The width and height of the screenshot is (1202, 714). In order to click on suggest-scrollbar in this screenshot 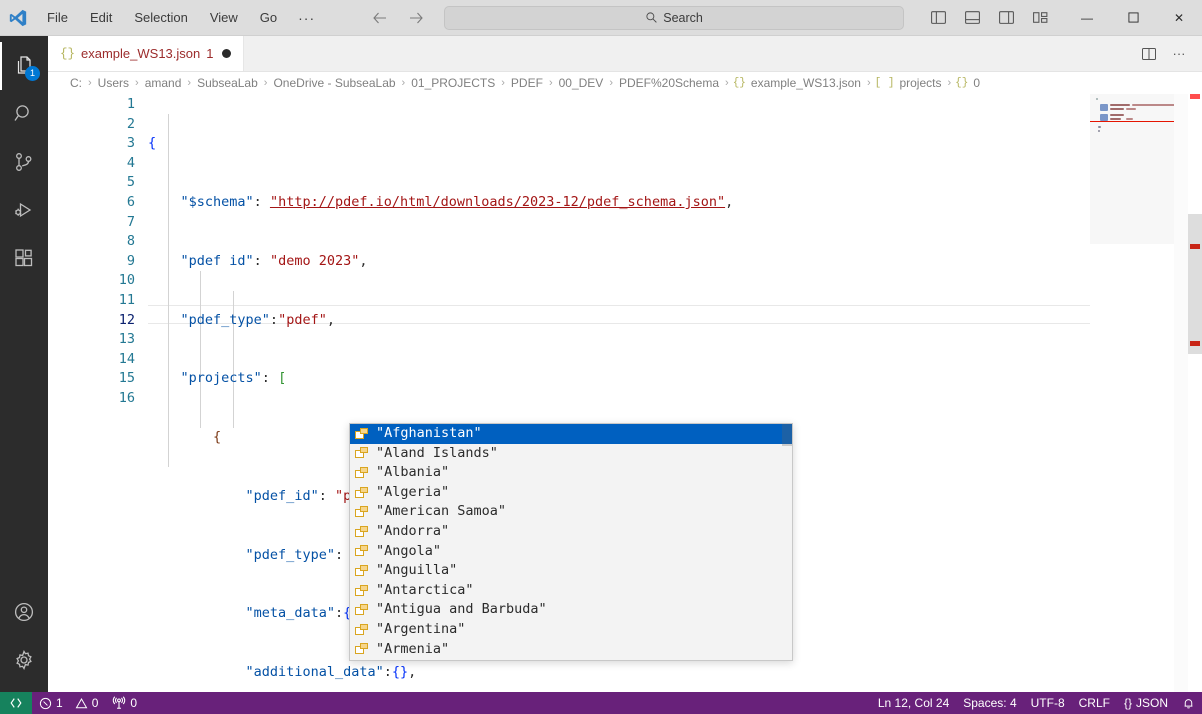, I will do `click(787, 435)`.